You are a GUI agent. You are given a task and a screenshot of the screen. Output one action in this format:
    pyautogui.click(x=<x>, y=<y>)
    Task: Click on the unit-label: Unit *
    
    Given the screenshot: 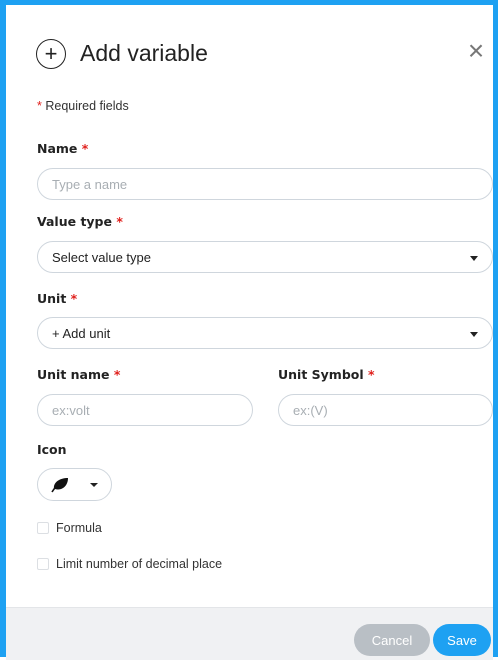 What is the action you would take?
    pyautogui.click(x=57, y=298)
    